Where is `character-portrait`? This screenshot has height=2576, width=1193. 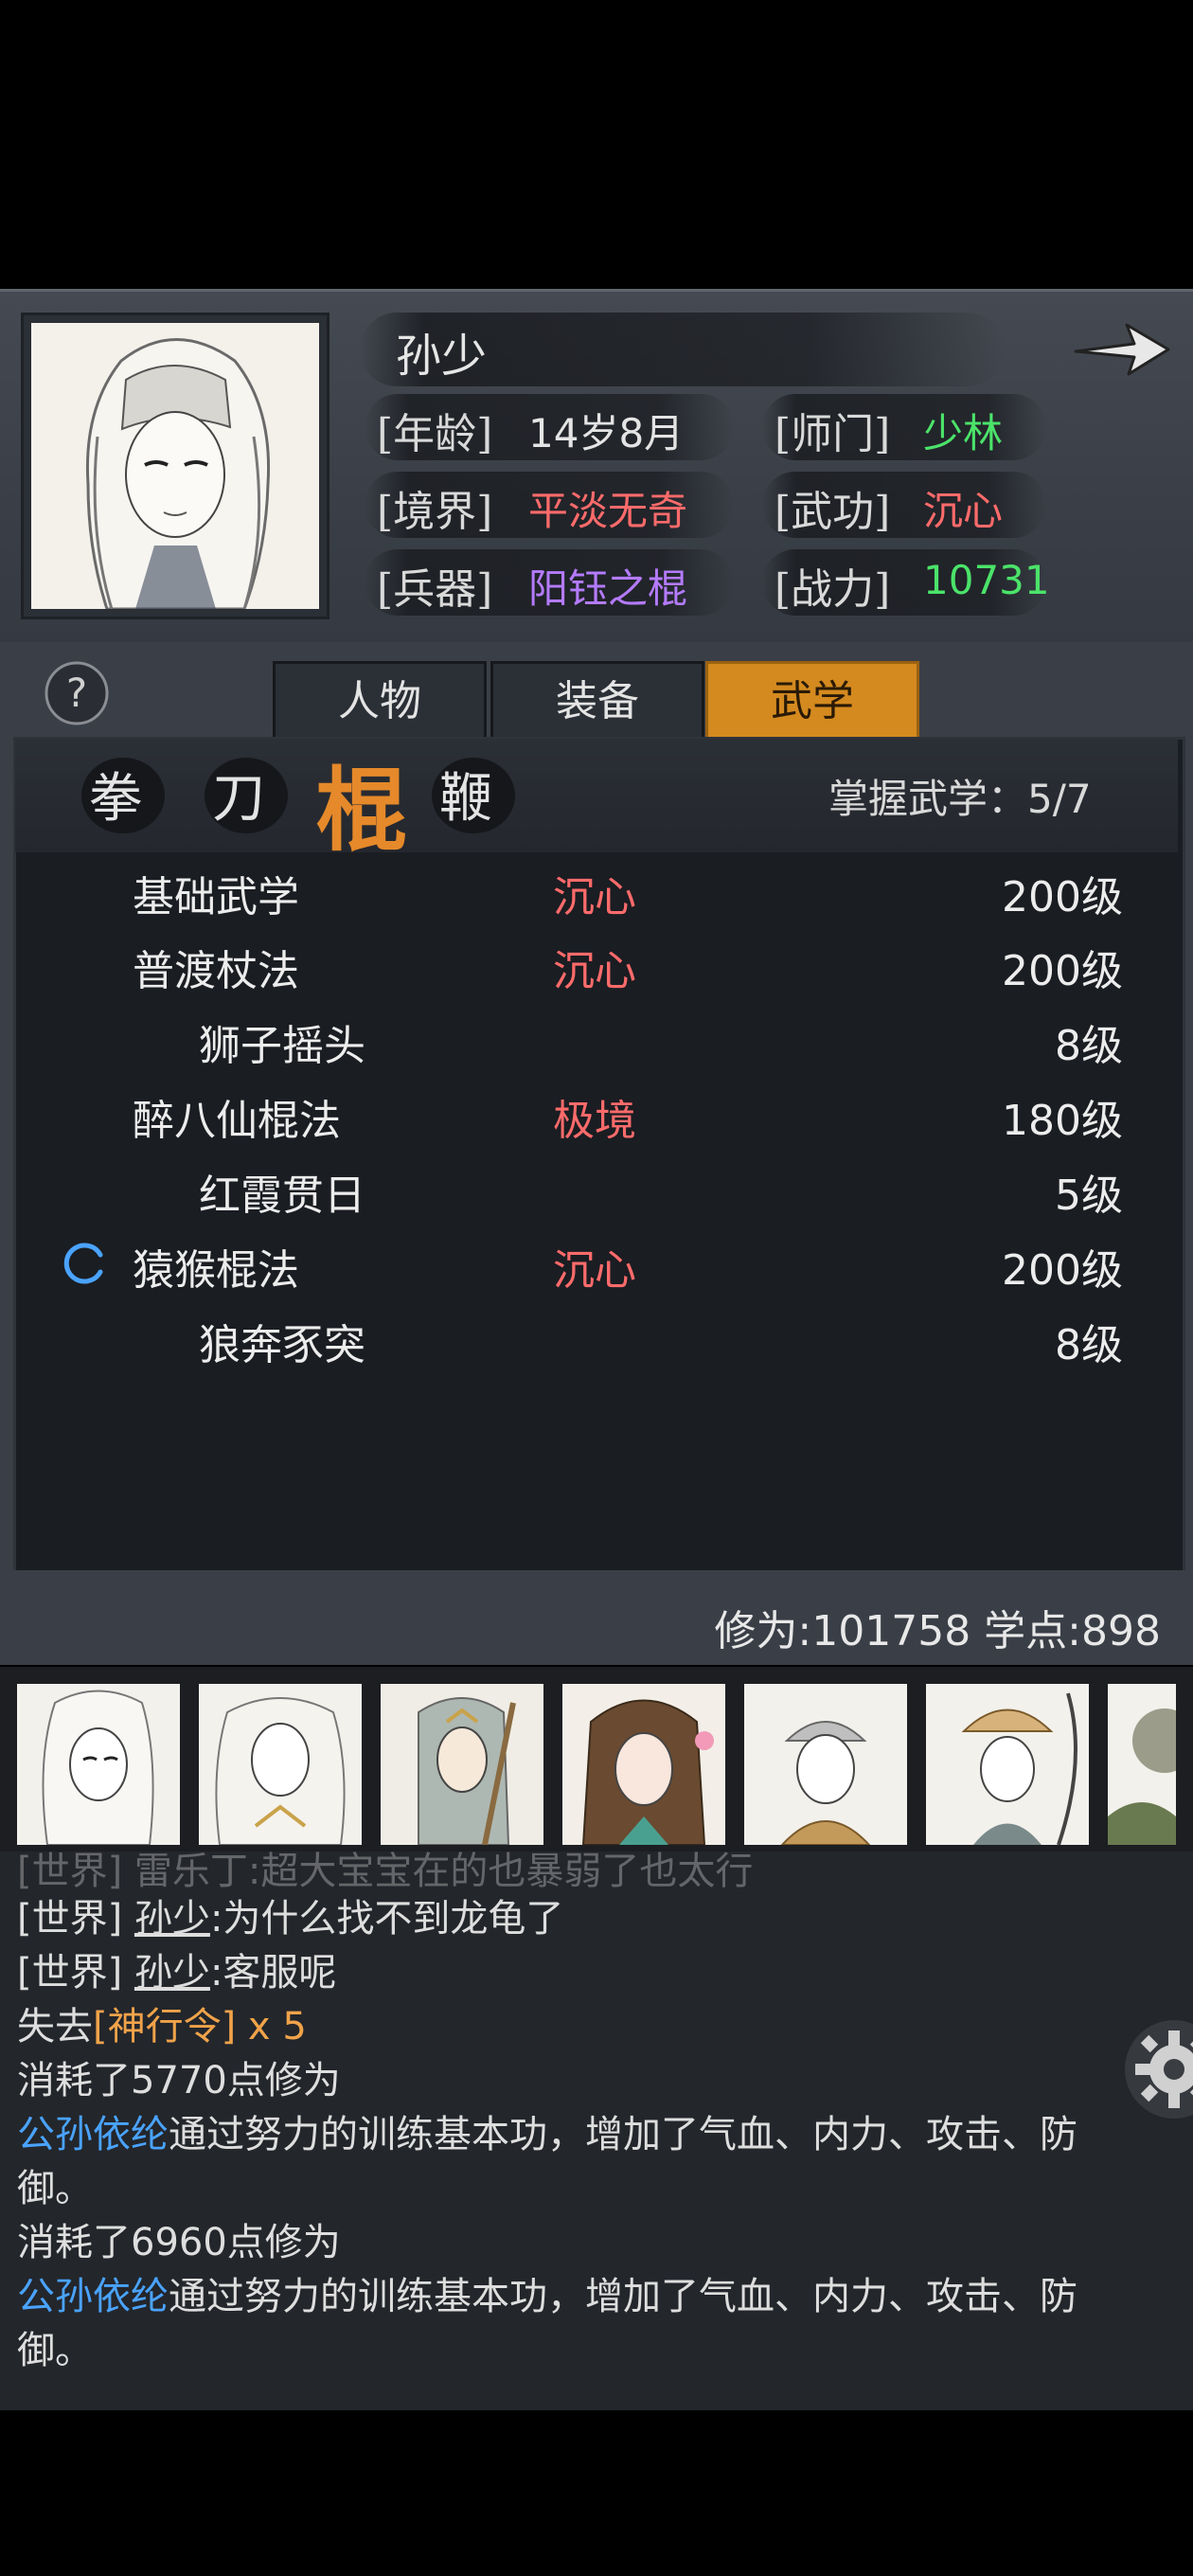
character-portrait is located at coordinates (175, 467).